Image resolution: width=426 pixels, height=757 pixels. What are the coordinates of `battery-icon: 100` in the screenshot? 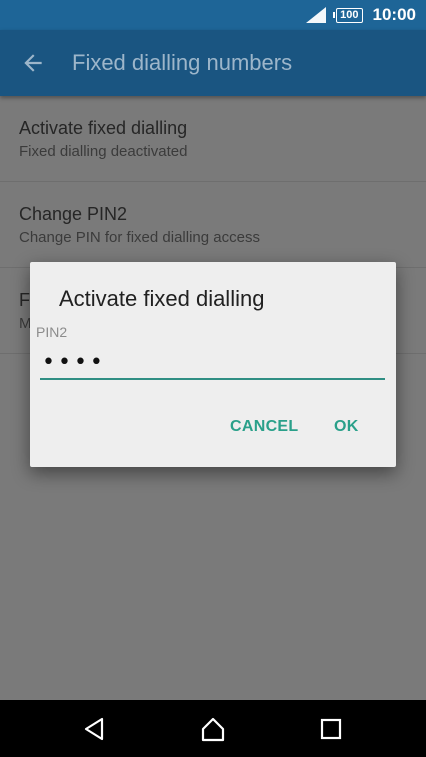 It's located at (348, 15).